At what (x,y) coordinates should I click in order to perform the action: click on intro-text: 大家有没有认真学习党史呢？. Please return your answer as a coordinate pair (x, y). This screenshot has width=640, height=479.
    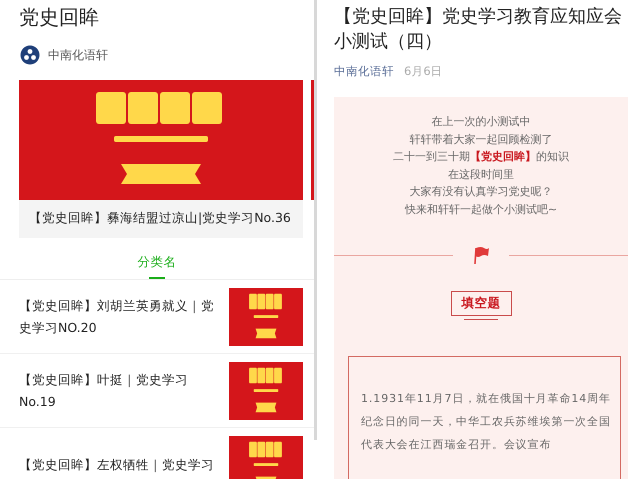
    Looking at the image, I should click on (481, 192).